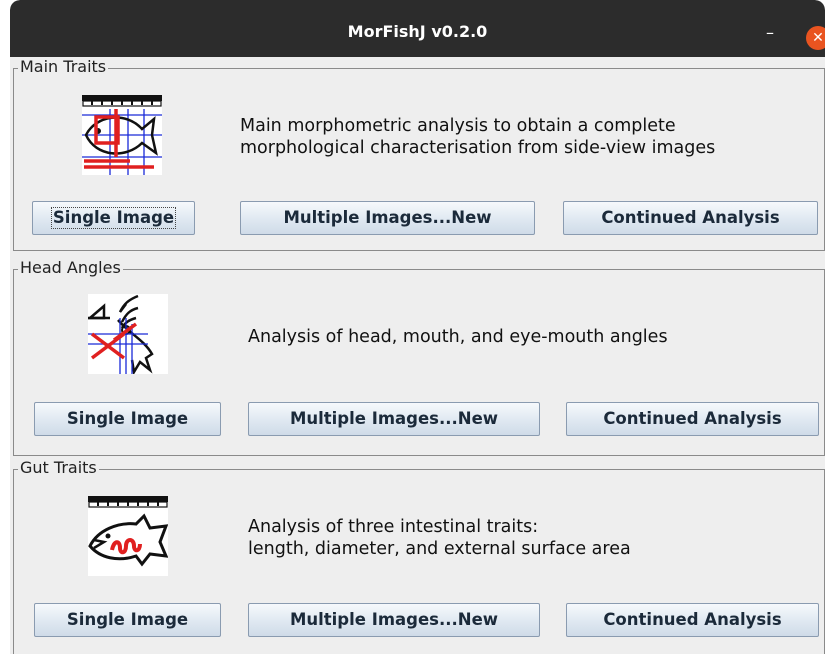 This screenshot has width=825, height=654. Describe the element at coordinates (393, 527) in the screenshot. I see `description-line: Analysis of three intestinal traits:` at that location.